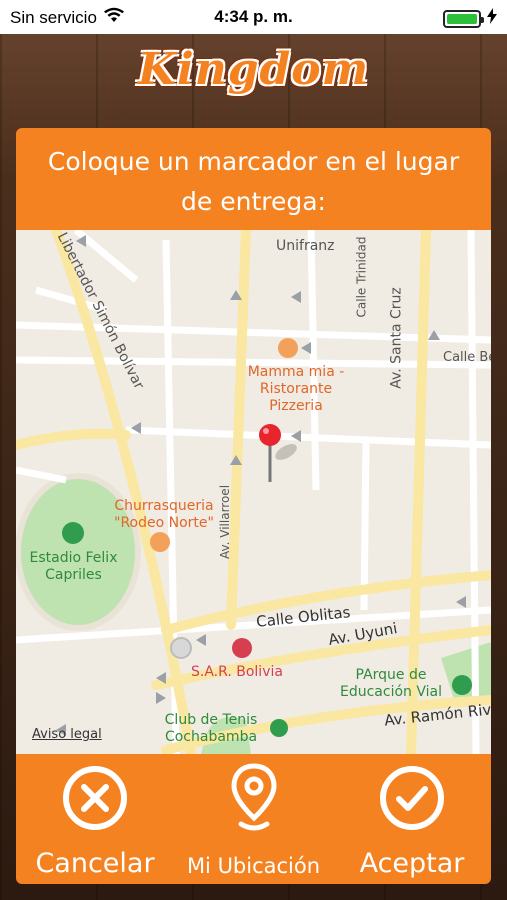 The height and width of the screenshot is (900, 507). What do you see at coordinates (412, 863) in the screenshot?
I see `accept-label: Aceptar` at bounding box center [412, 863].